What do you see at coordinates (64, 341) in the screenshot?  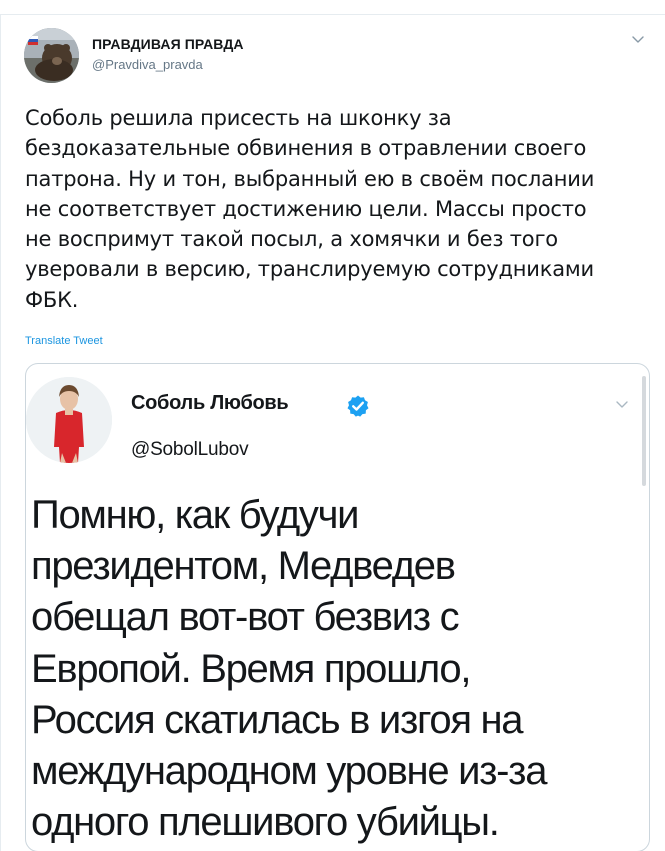 I see `translate-tweet-link: Translate Tweet` at bounding box center [64, 341].